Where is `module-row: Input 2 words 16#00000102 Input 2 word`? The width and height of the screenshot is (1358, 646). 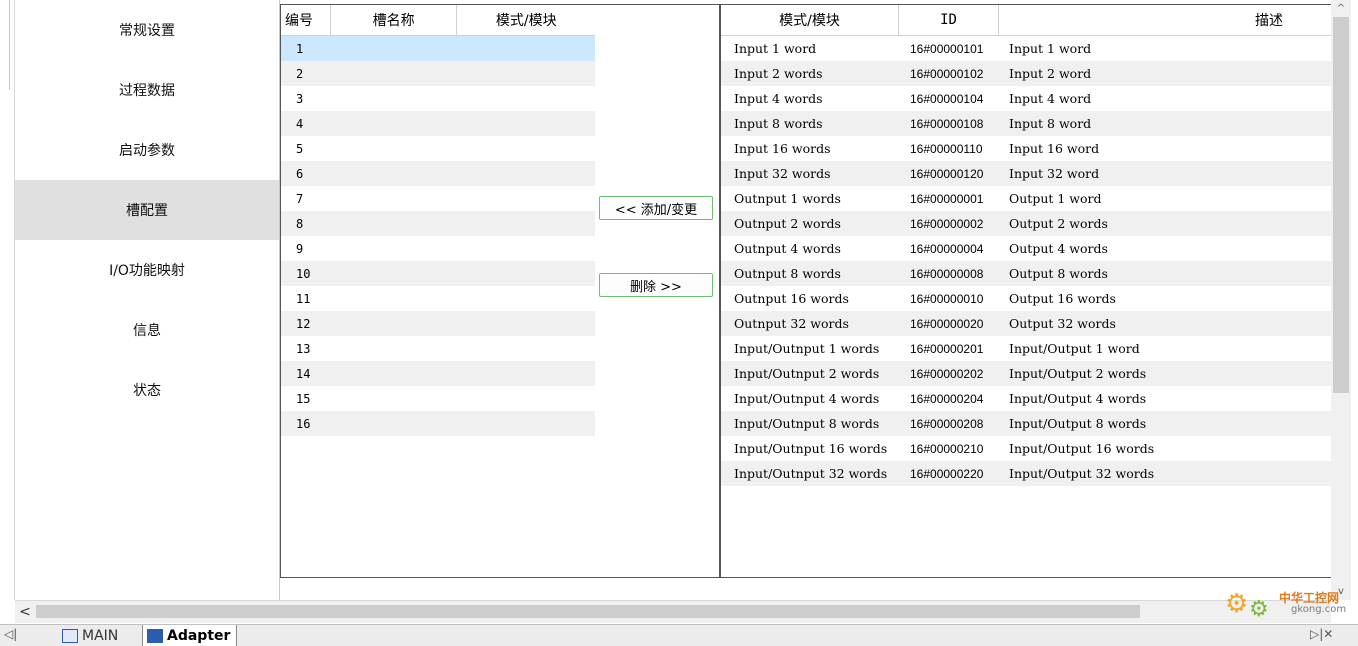 module-row: Input 2 words 16#00000102 Input 2 word is located at coordinates (1026, 73).